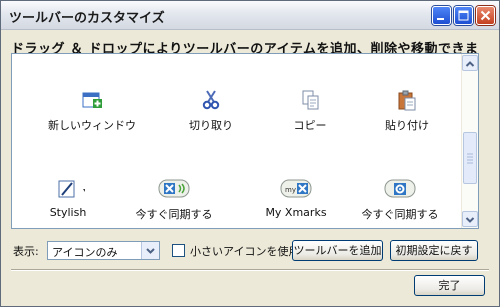 This screenshot has height=307, width=500. I want to click on palette-item-sync-settings: 今すぐ同期する, so click(400, 200).